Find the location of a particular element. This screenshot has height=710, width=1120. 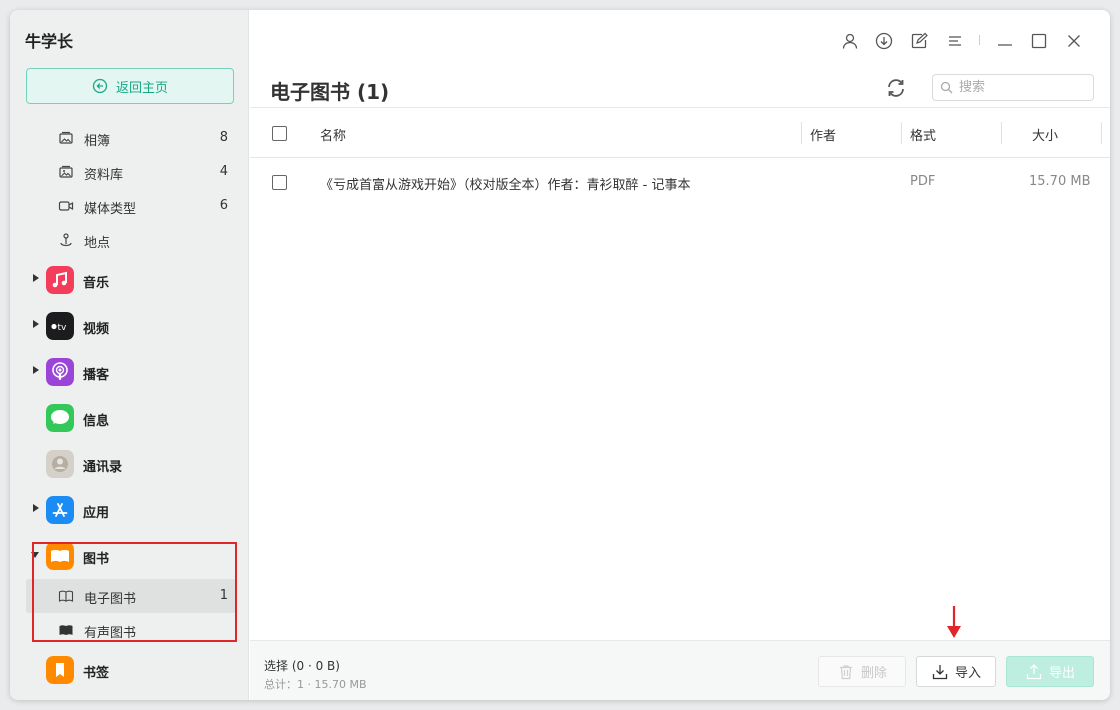

table-header: 名称 作者 格式 大小 is located at coordinates (680, 132).